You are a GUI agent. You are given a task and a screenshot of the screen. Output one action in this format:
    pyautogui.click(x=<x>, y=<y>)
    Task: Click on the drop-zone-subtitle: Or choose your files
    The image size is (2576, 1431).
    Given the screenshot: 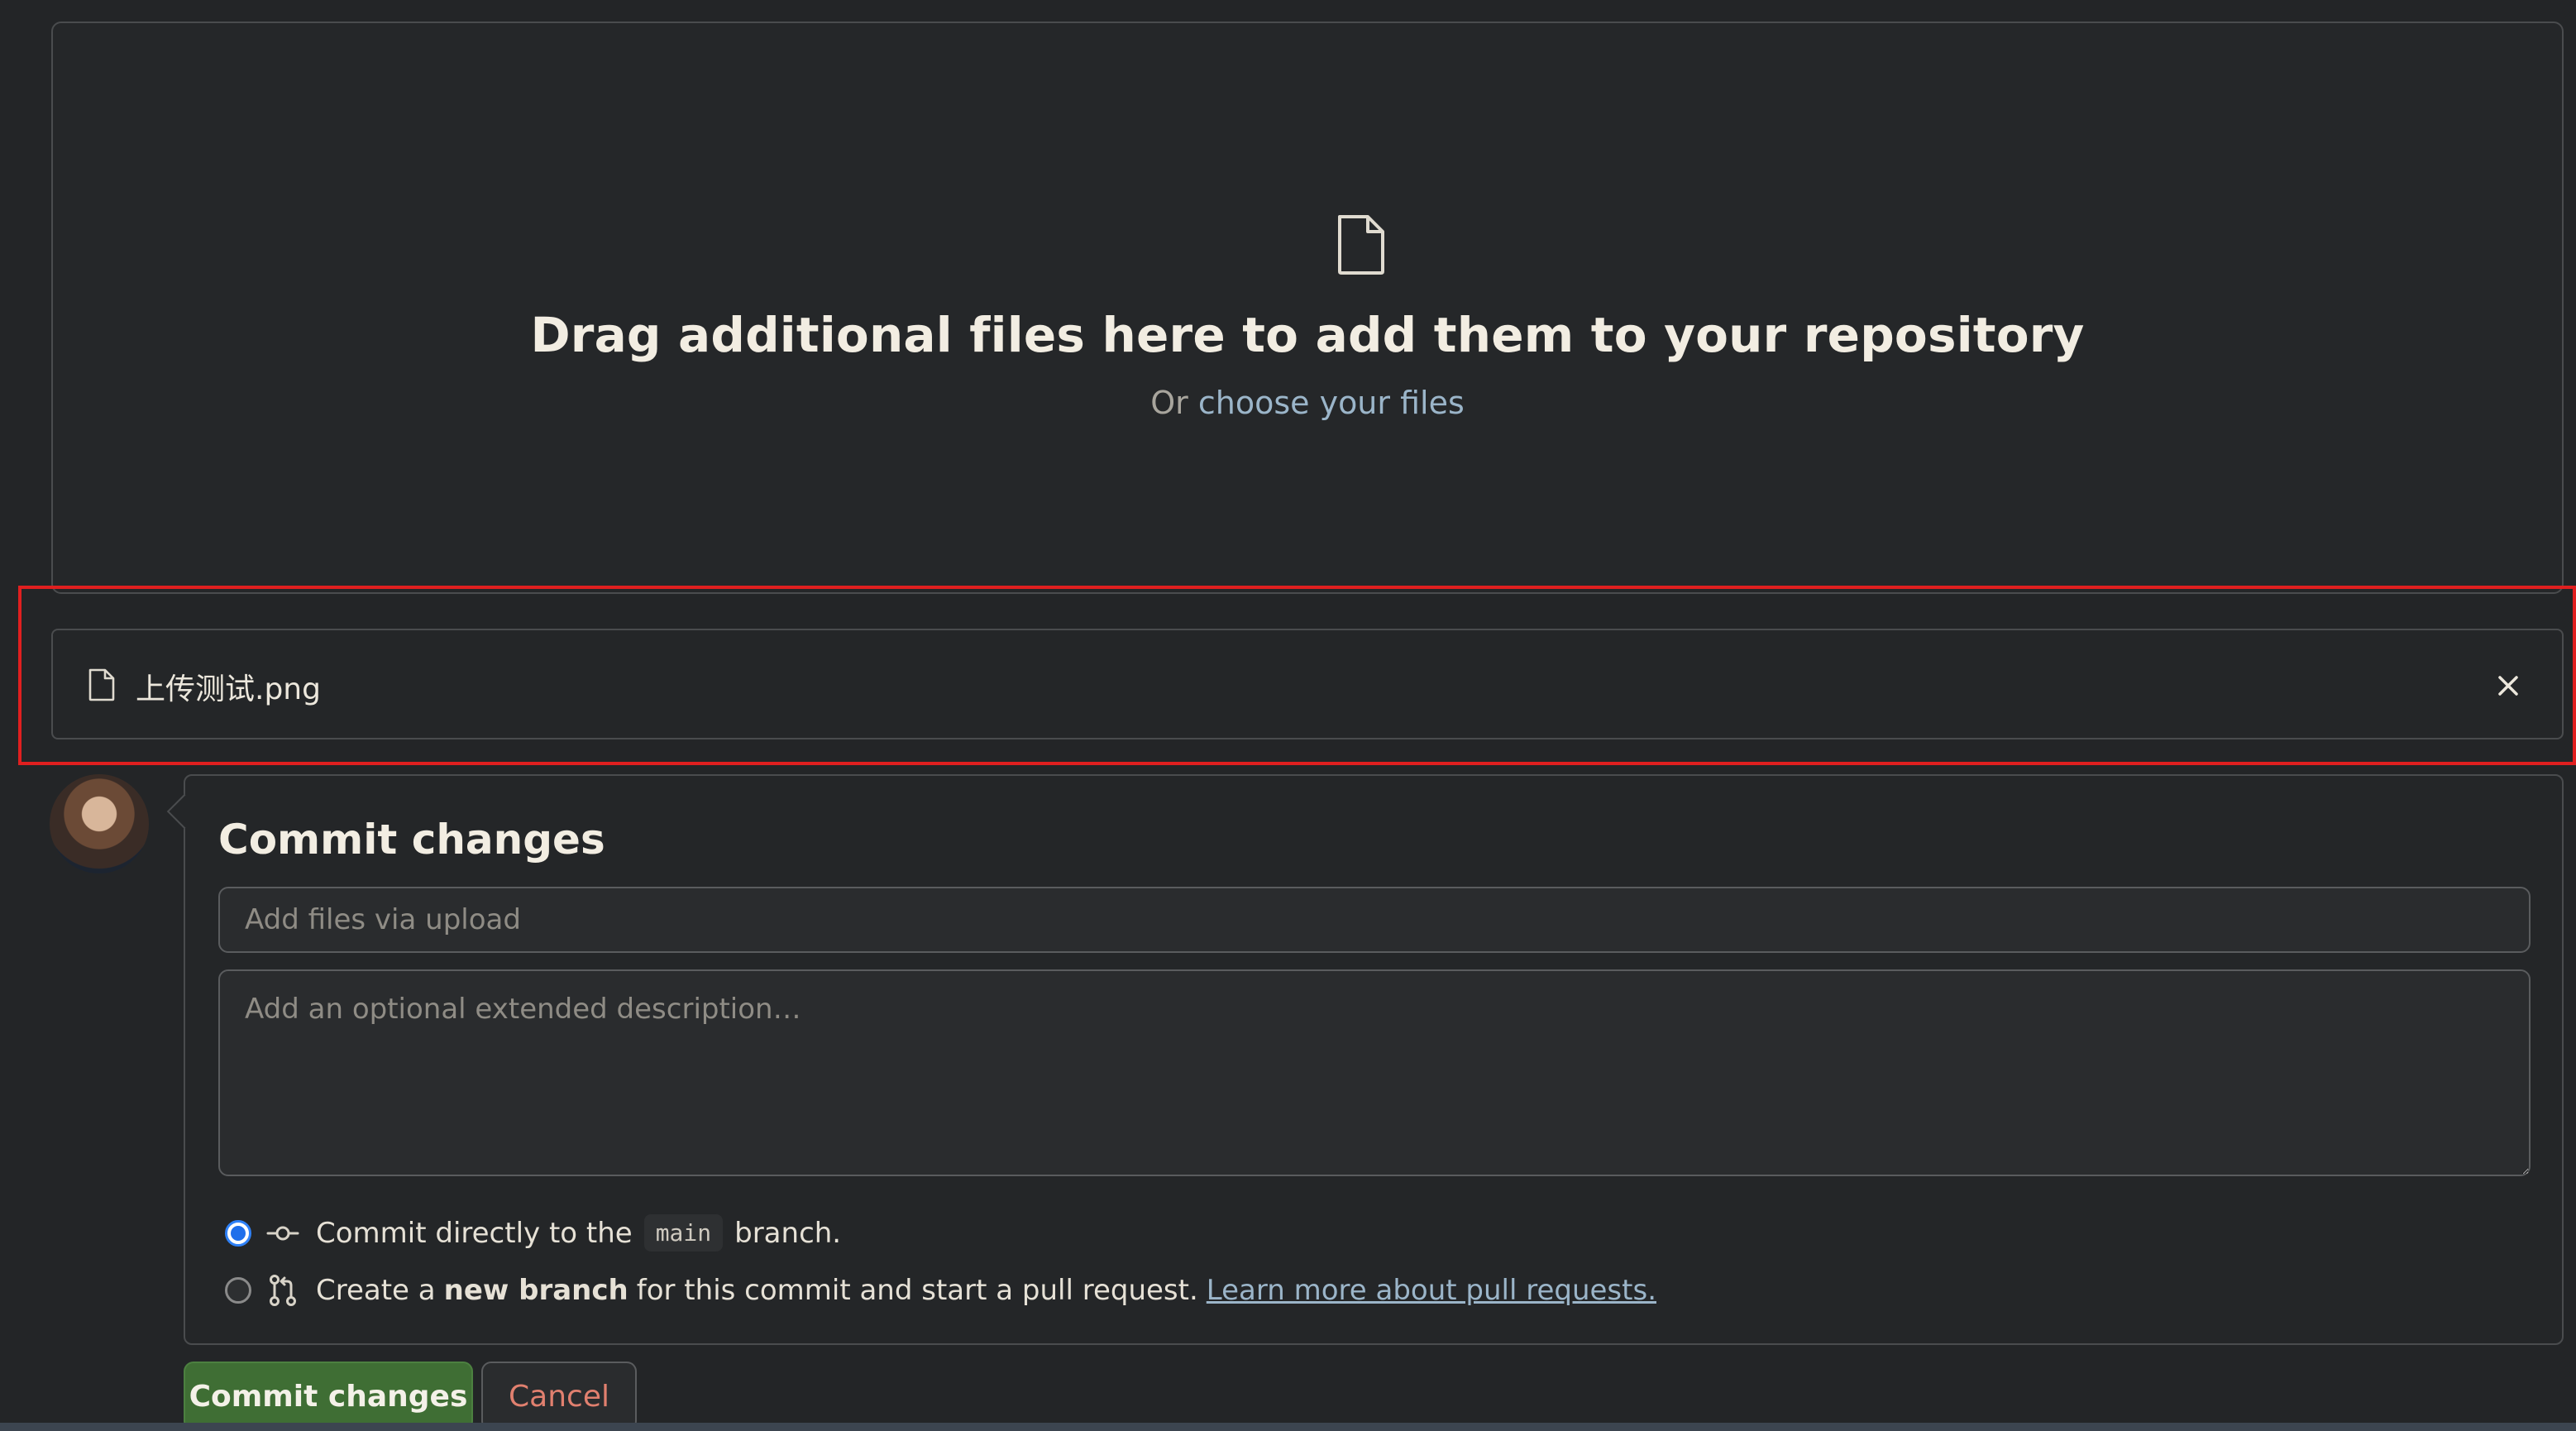 What is the action you would take?
    pyautogui.click(x=1307, y=403)
    